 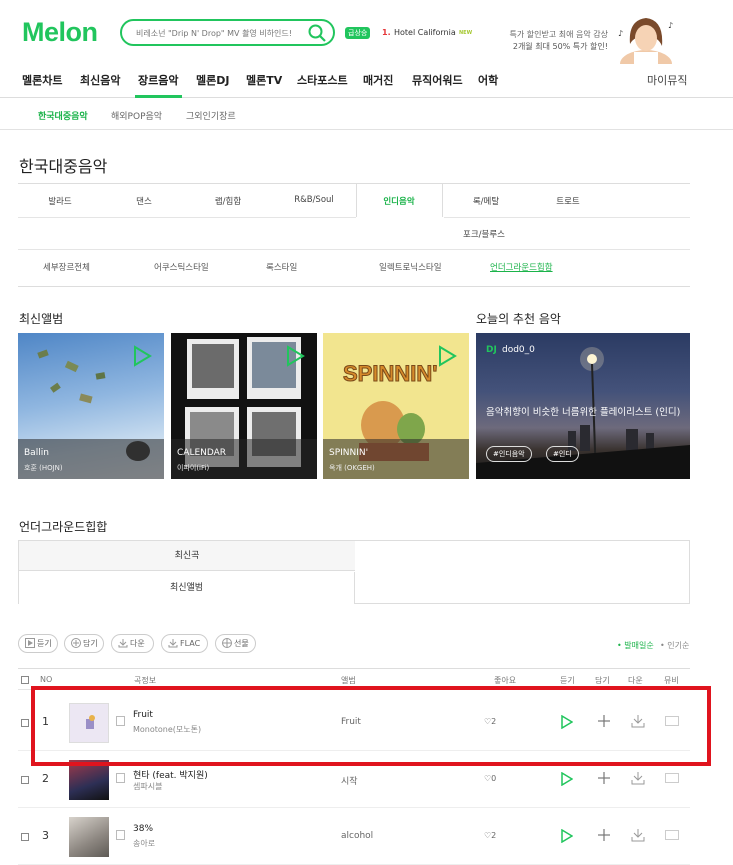 What do you see at coordinates (586, 413) in the screenshot?
I see `dj-playlist-title: 음악취향이 비슷한 너름위한 플레이리스트 (인디)` at bounding box center [586, 413].